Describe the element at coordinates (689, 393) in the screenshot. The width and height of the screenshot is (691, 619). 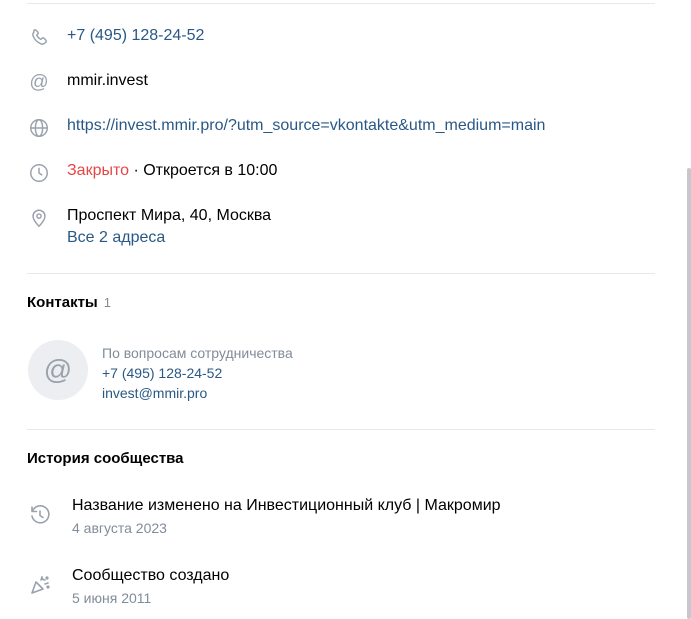
I see `scrollbar` at that location.